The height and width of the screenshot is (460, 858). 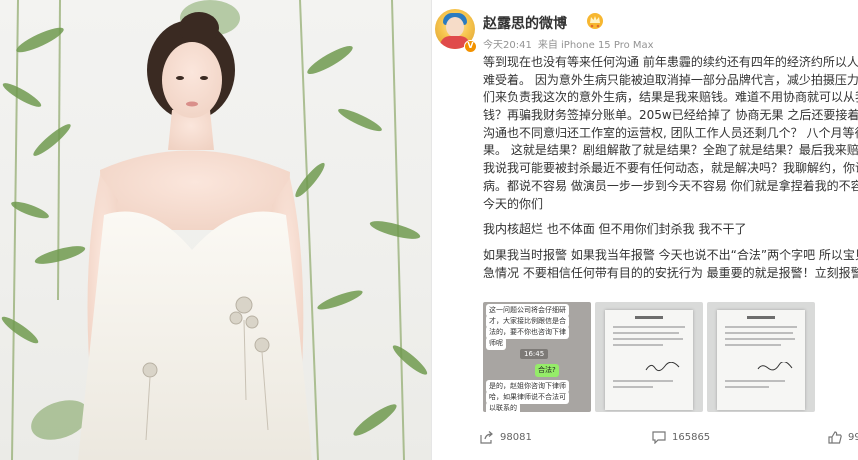 I want to click on content-line-text: 急情况 不要相信任何带有目的的安抚行为 最重要的就是报警！立刻报警, so click(x=670, y=272).